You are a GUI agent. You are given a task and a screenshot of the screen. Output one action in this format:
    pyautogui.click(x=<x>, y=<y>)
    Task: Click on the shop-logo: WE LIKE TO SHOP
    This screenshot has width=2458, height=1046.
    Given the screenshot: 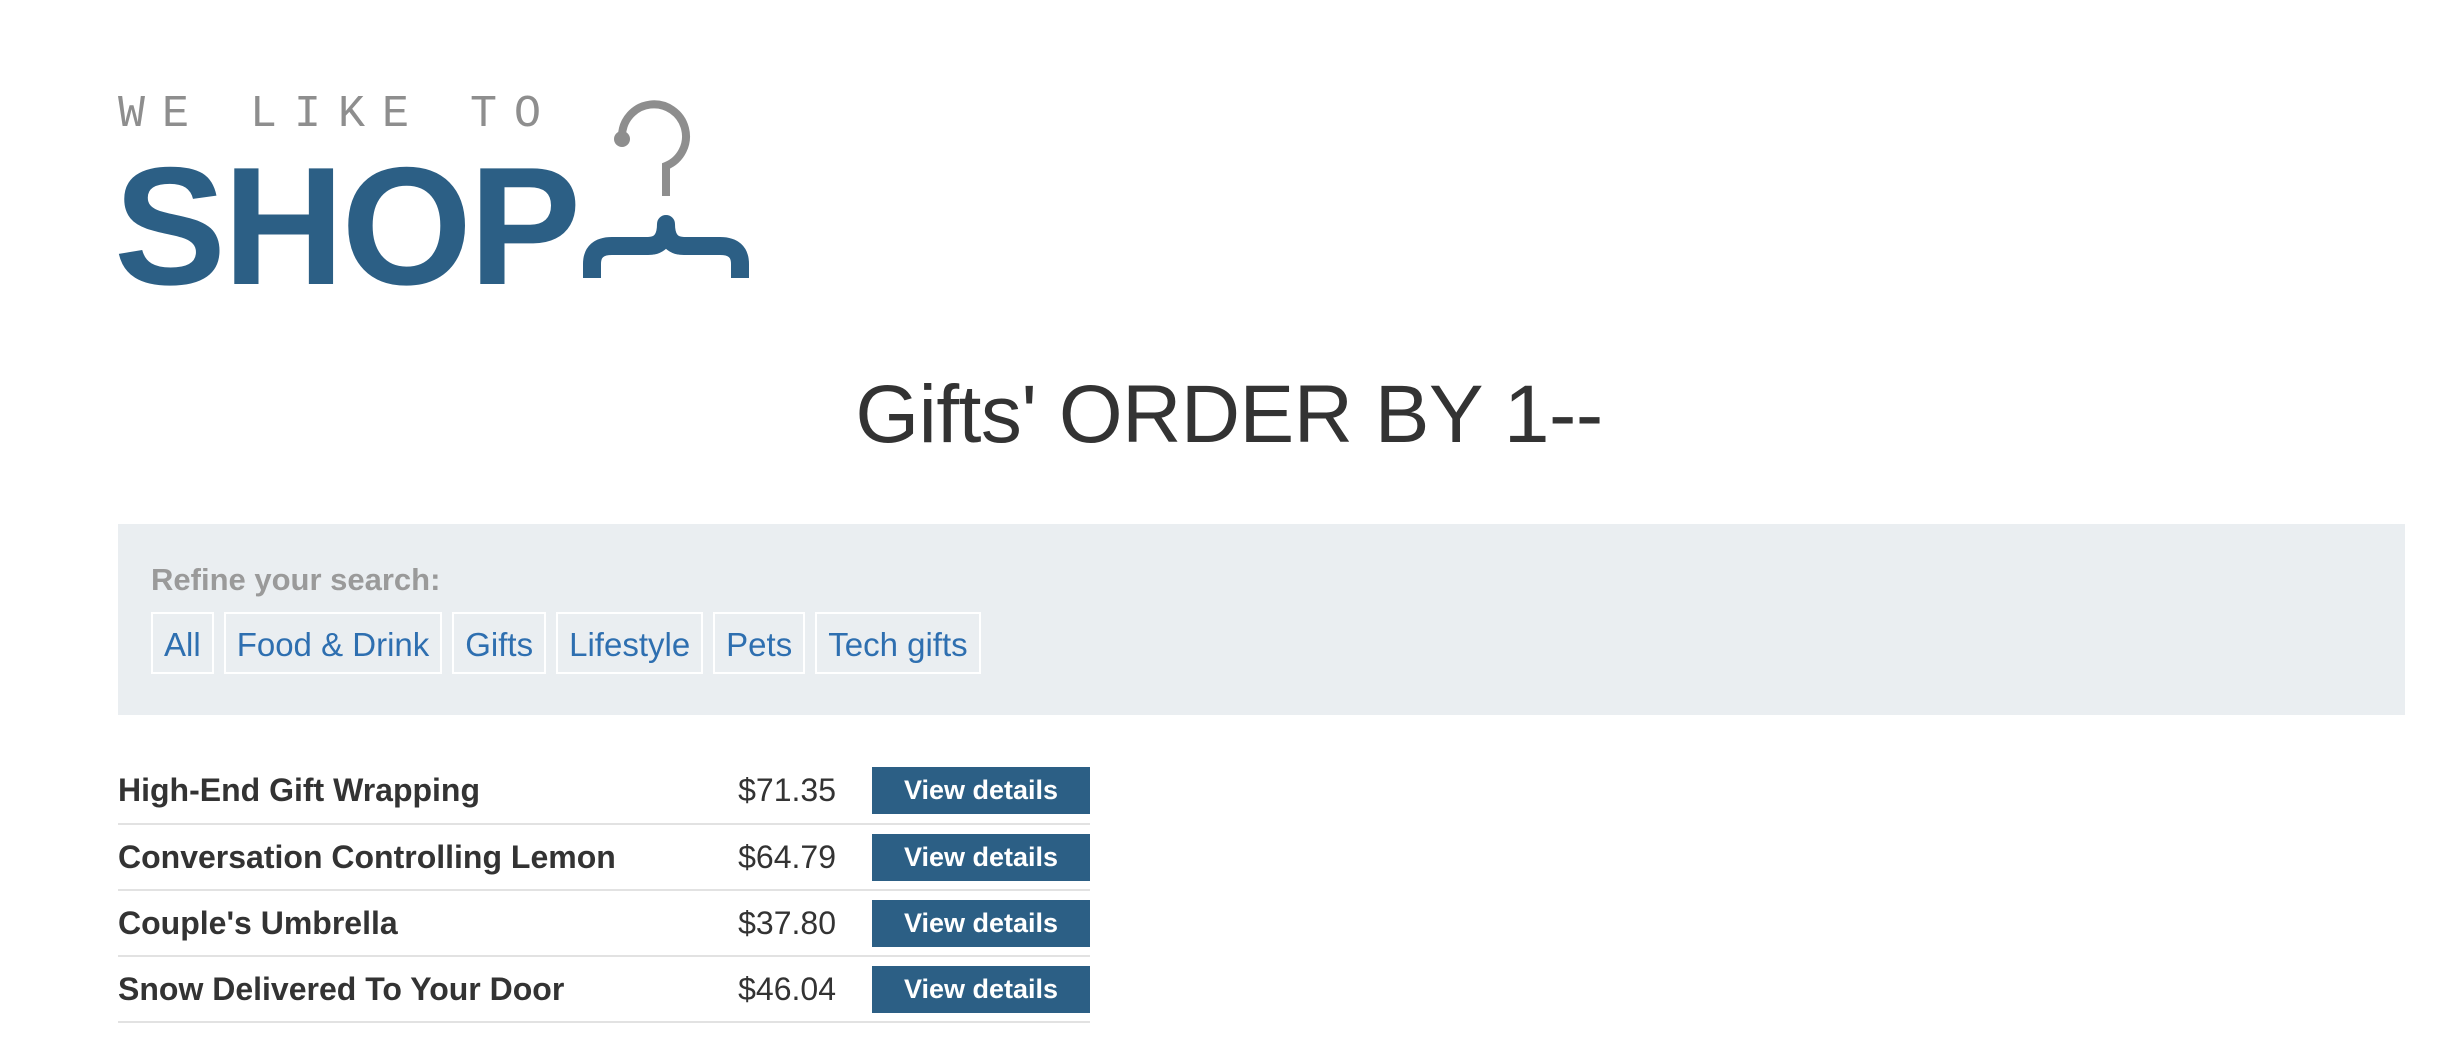 What is the action you would take?
    pyautogui.click(x=475, y=199)
    